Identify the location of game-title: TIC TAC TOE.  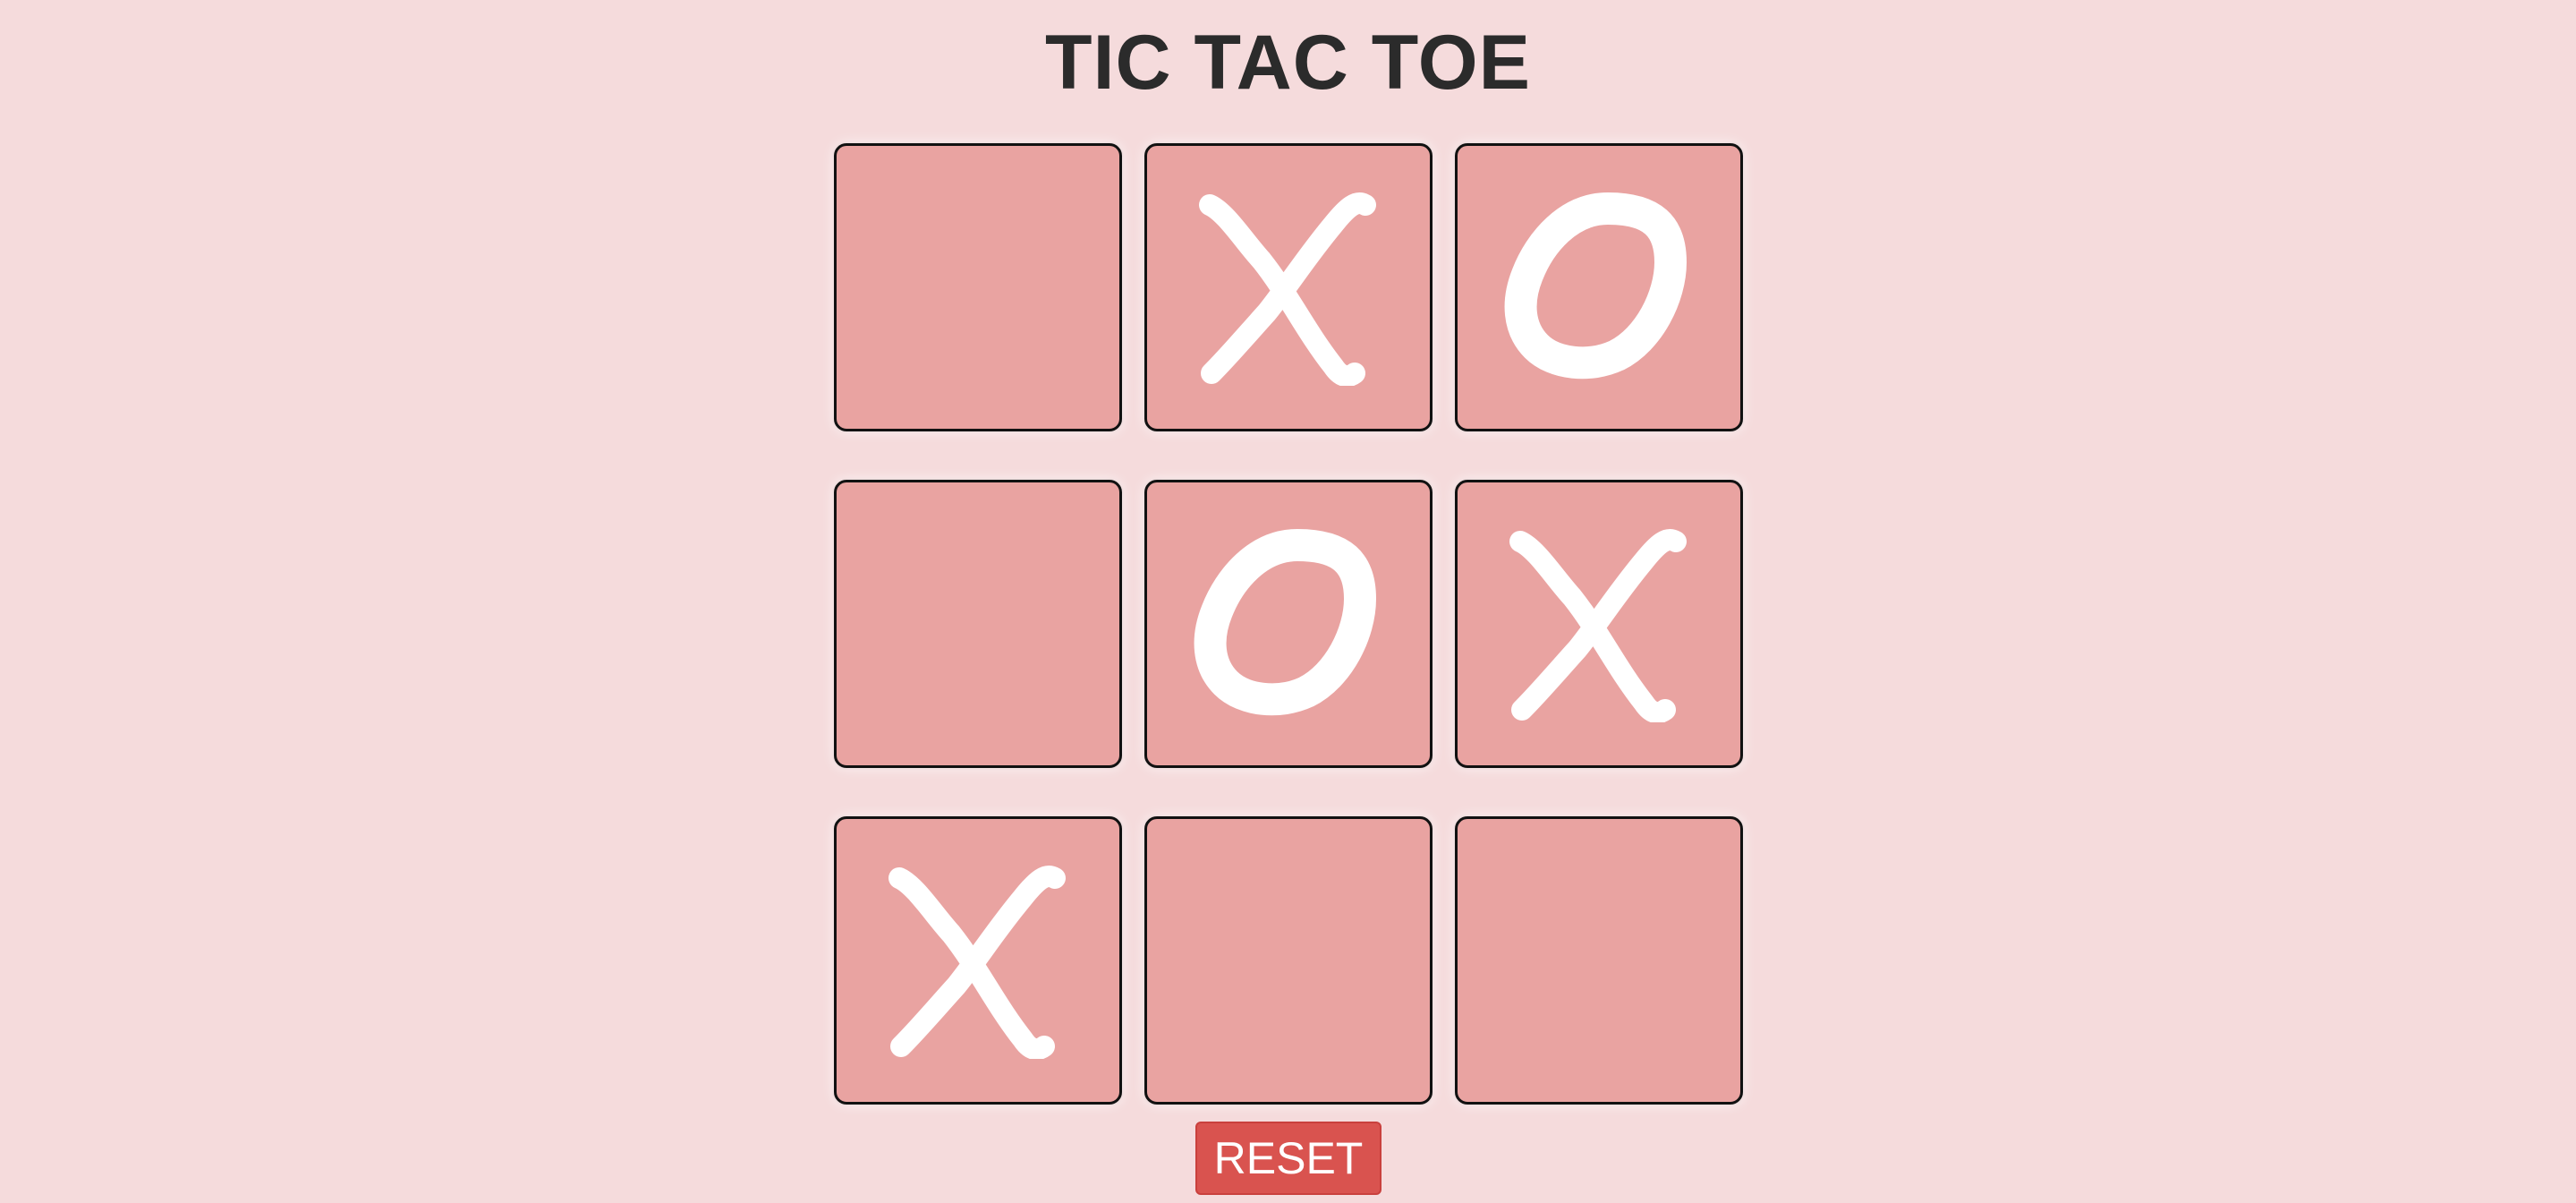
(1288, 63).